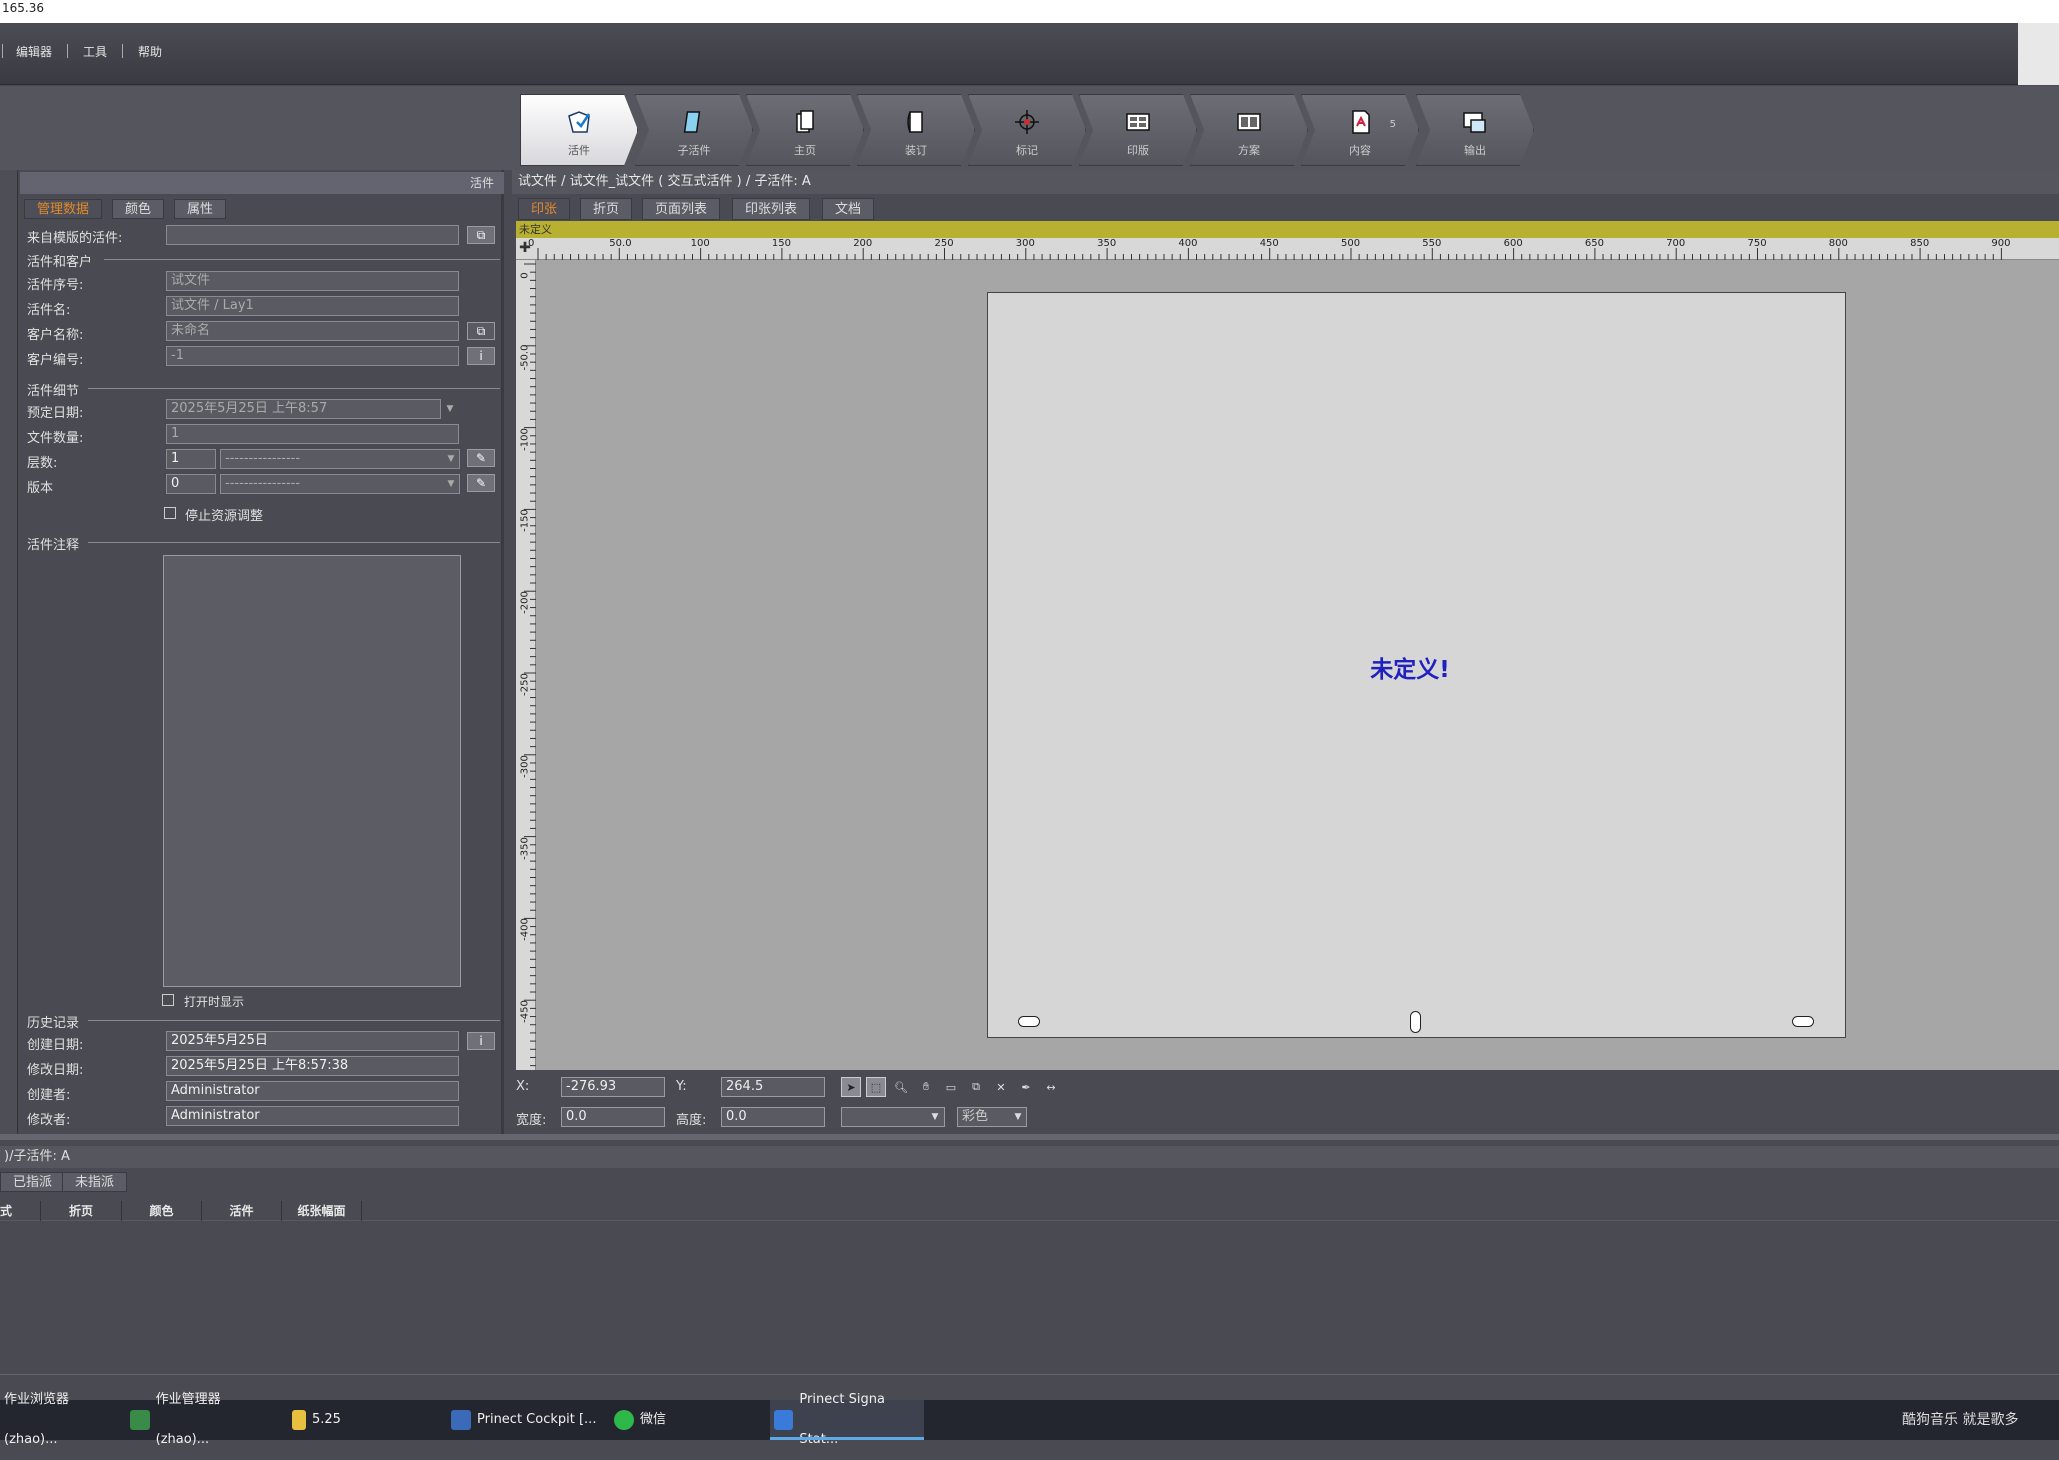  I want to click on left-collapse-strip, so click(9, 652).